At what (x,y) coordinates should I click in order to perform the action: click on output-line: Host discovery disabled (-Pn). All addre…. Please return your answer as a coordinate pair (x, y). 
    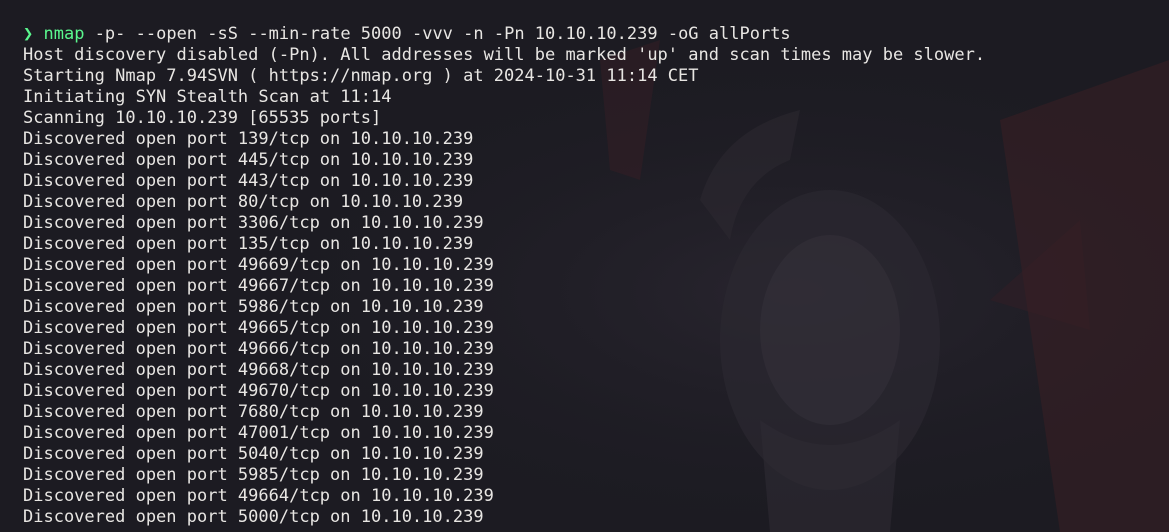
    Looking at the image, I should click on (504, 55).